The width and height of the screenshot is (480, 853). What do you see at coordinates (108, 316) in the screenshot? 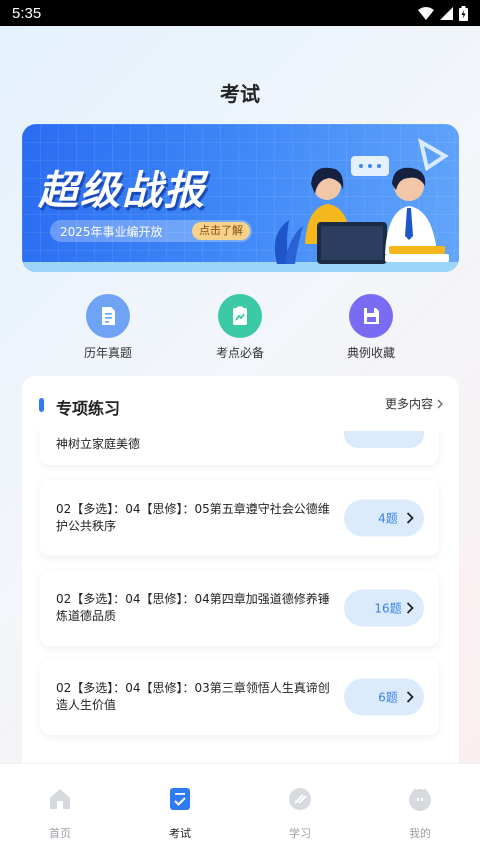
I see `document-icon` at bounding box center [108, 316].